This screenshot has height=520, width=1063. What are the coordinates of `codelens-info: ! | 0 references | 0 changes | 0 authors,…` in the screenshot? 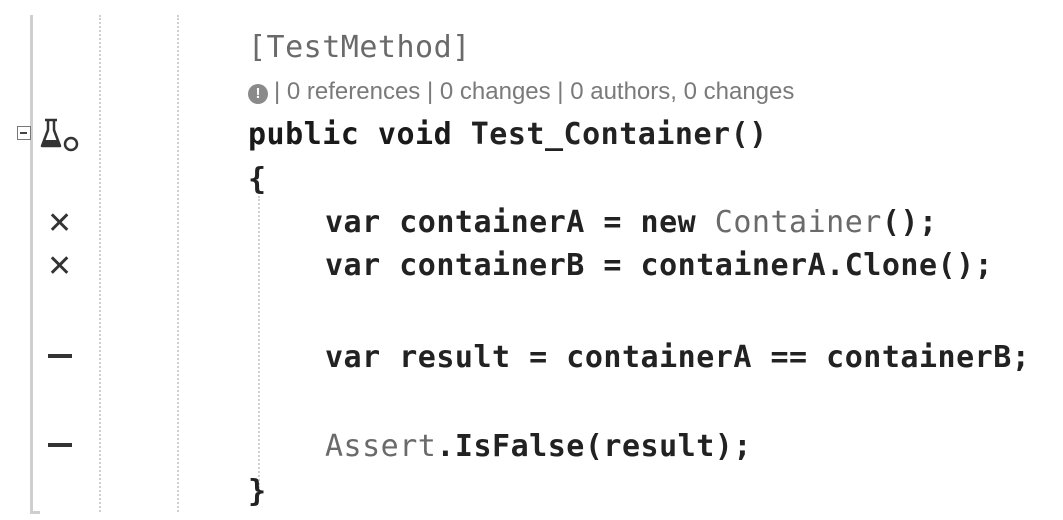 It's located at (521, 92).